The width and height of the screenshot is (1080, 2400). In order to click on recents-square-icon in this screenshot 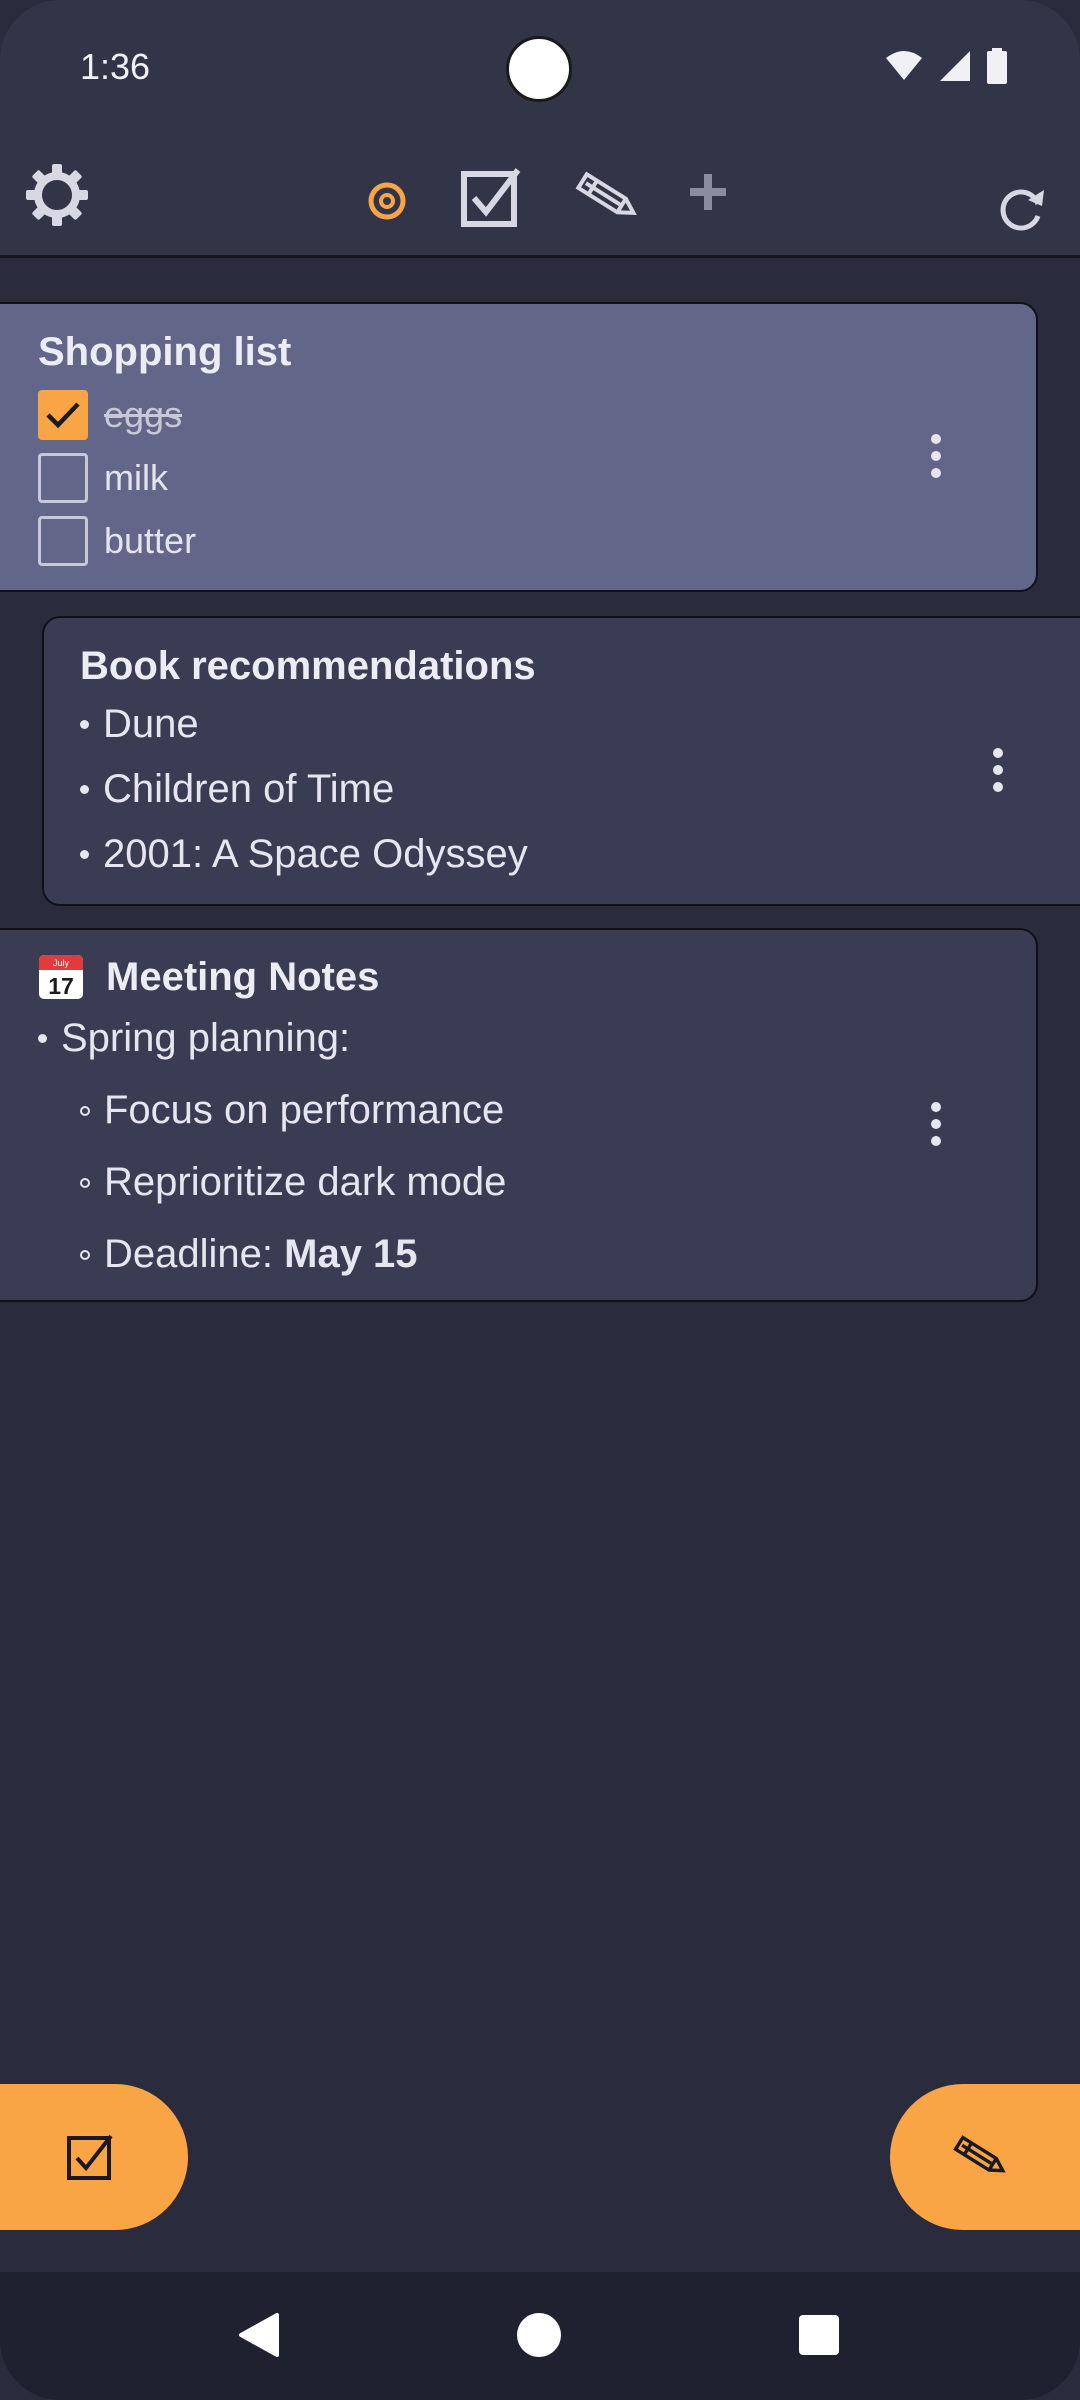, I will do `click(819, 2335)`.